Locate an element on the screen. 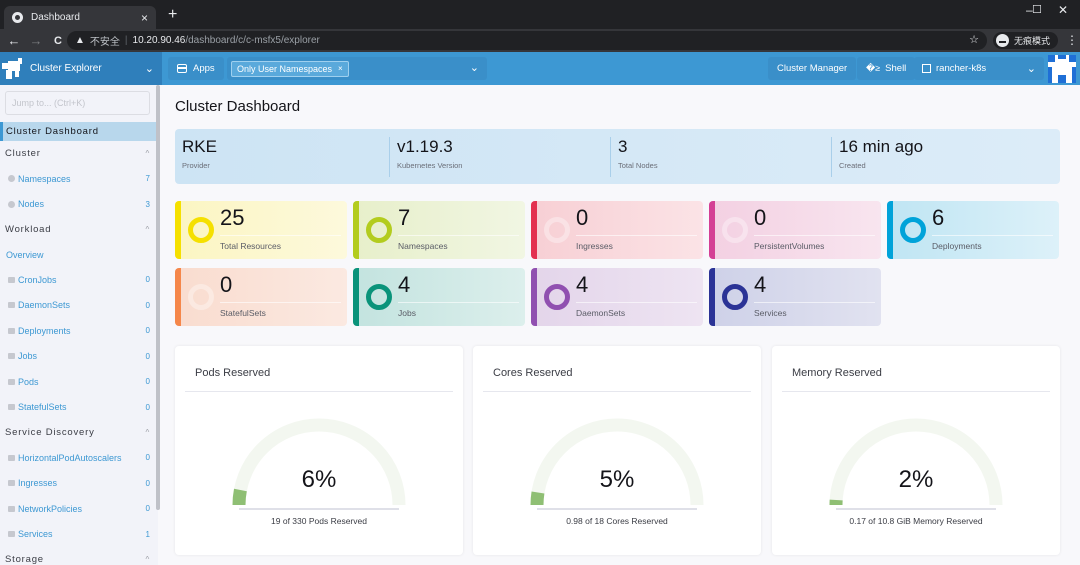 Image resolution: width=1080 pixels, height=565 pixels. tab-close-icon: × is located at coordinates (144, 18).